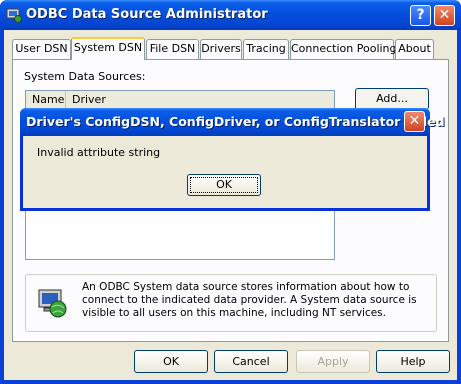  I want to click on system-data-sources-label: System Data Sources:, so click(85, 76).